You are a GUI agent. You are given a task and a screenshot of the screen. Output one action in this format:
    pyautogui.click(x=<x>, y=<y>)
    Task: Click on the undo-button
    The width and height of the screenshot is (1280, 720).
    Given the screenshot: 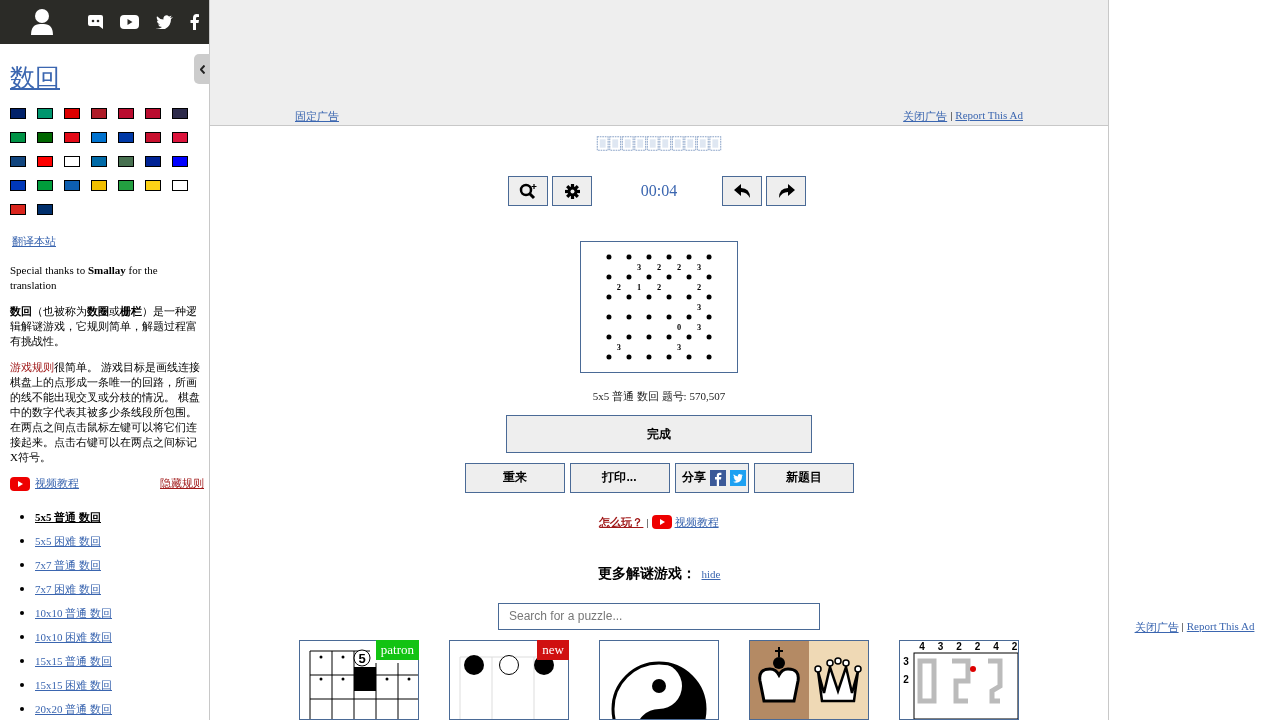 What is the action you would take?
    pyautogui.click(x=742, y=191)
    